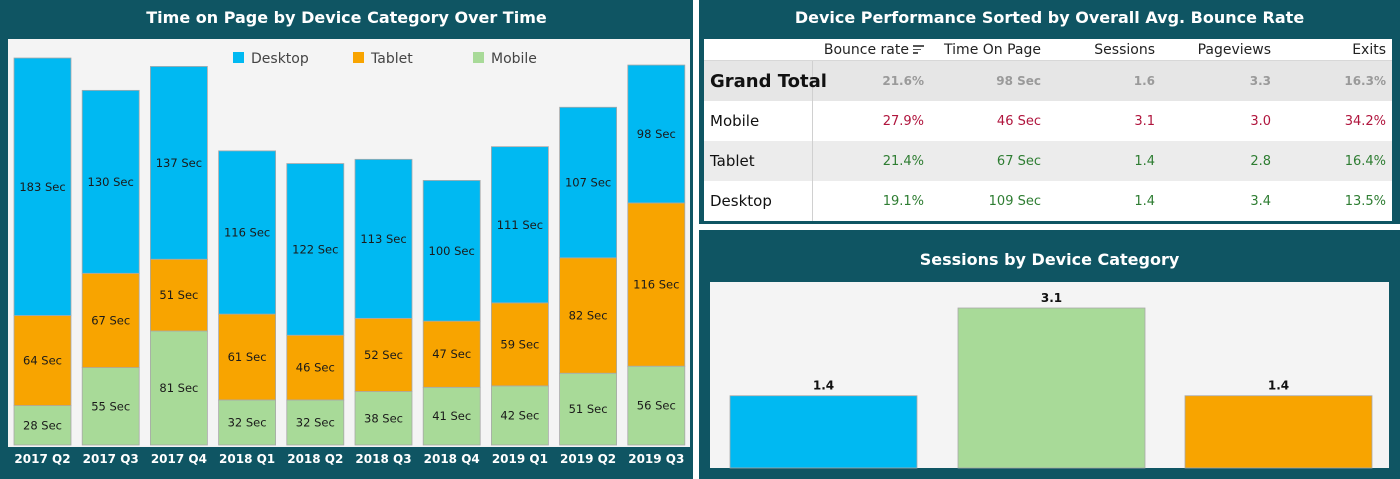 The height and width of the screenshot is (479, 1400). Describe the element at coordinates (656, 406) in the screenshot. I see `data-label-mobile: 56 Sec` at that location.